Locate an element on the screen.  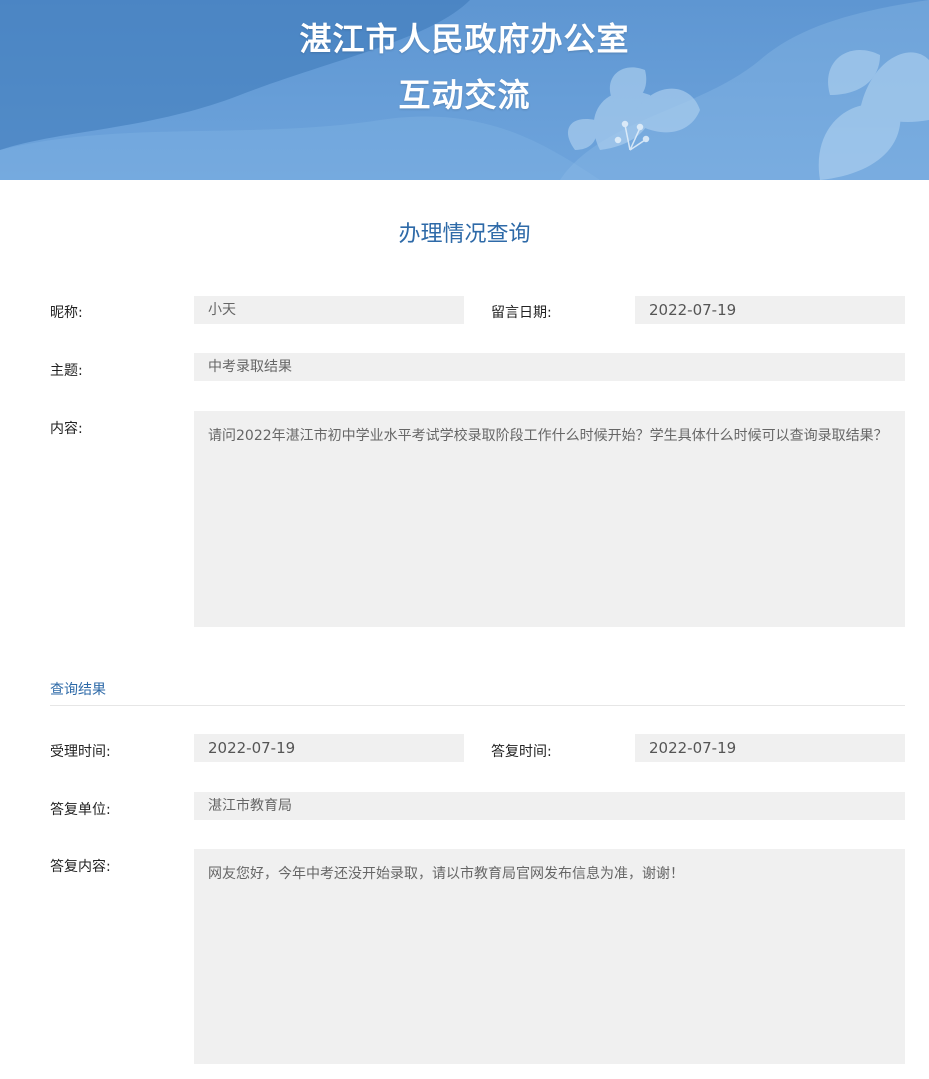
subject-field: 中考录取结果 is located at coordinates (549, 367).